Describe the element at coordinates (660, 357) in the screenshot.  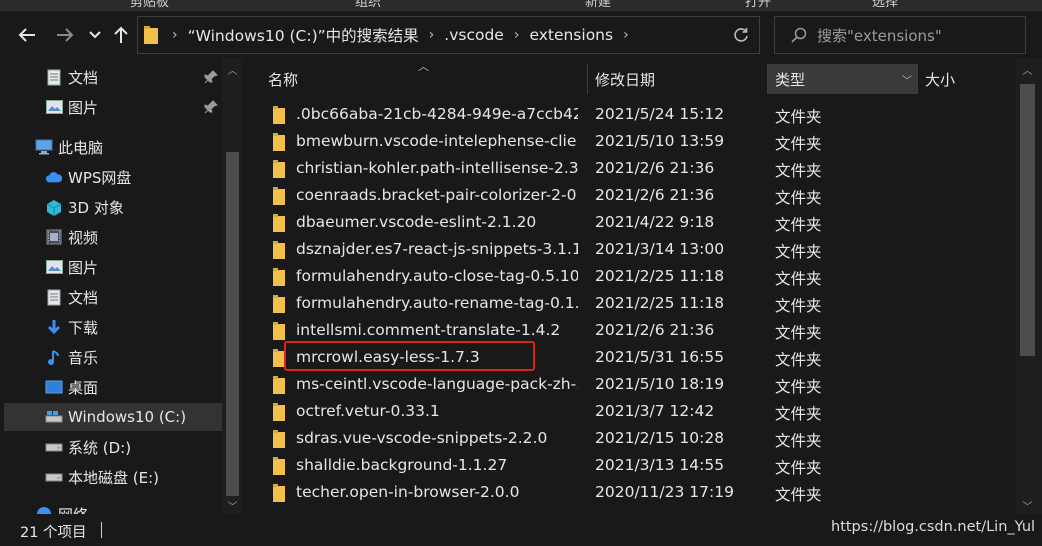
I see `file-date: 2021/5/31 16:55` at that location.